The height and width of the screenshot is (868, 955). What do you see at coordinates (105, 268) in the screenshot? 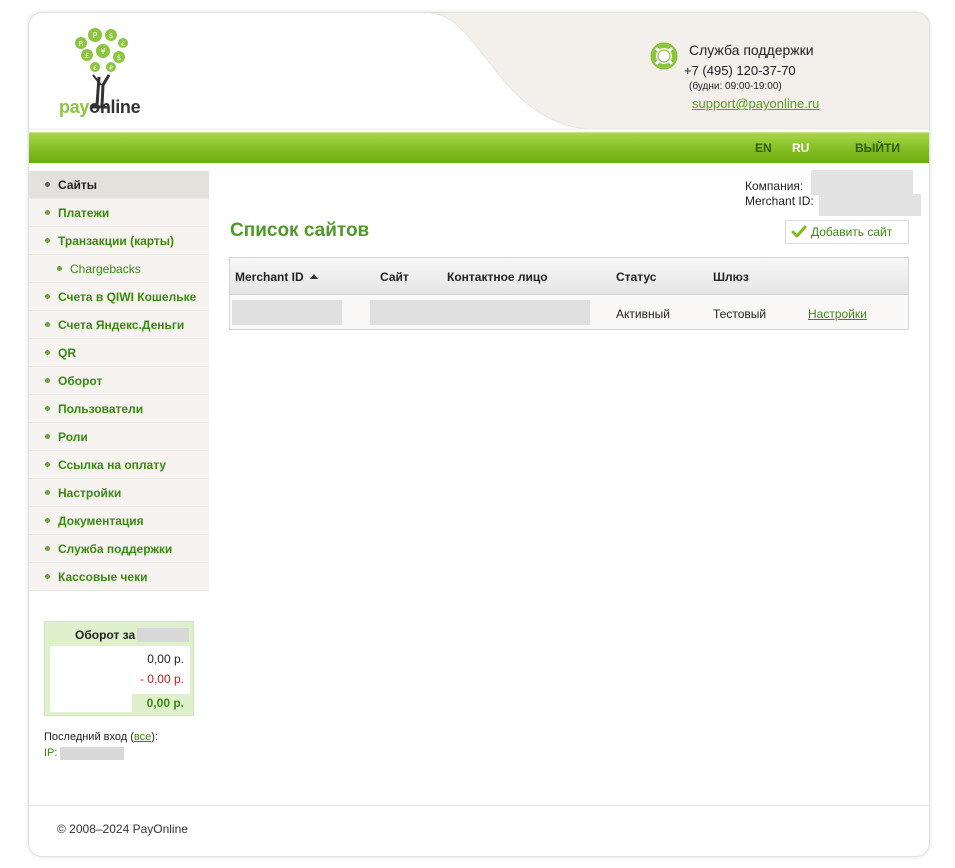
I see `sidebar-item-label: Chargebacks` at bounding box center [105, 268].